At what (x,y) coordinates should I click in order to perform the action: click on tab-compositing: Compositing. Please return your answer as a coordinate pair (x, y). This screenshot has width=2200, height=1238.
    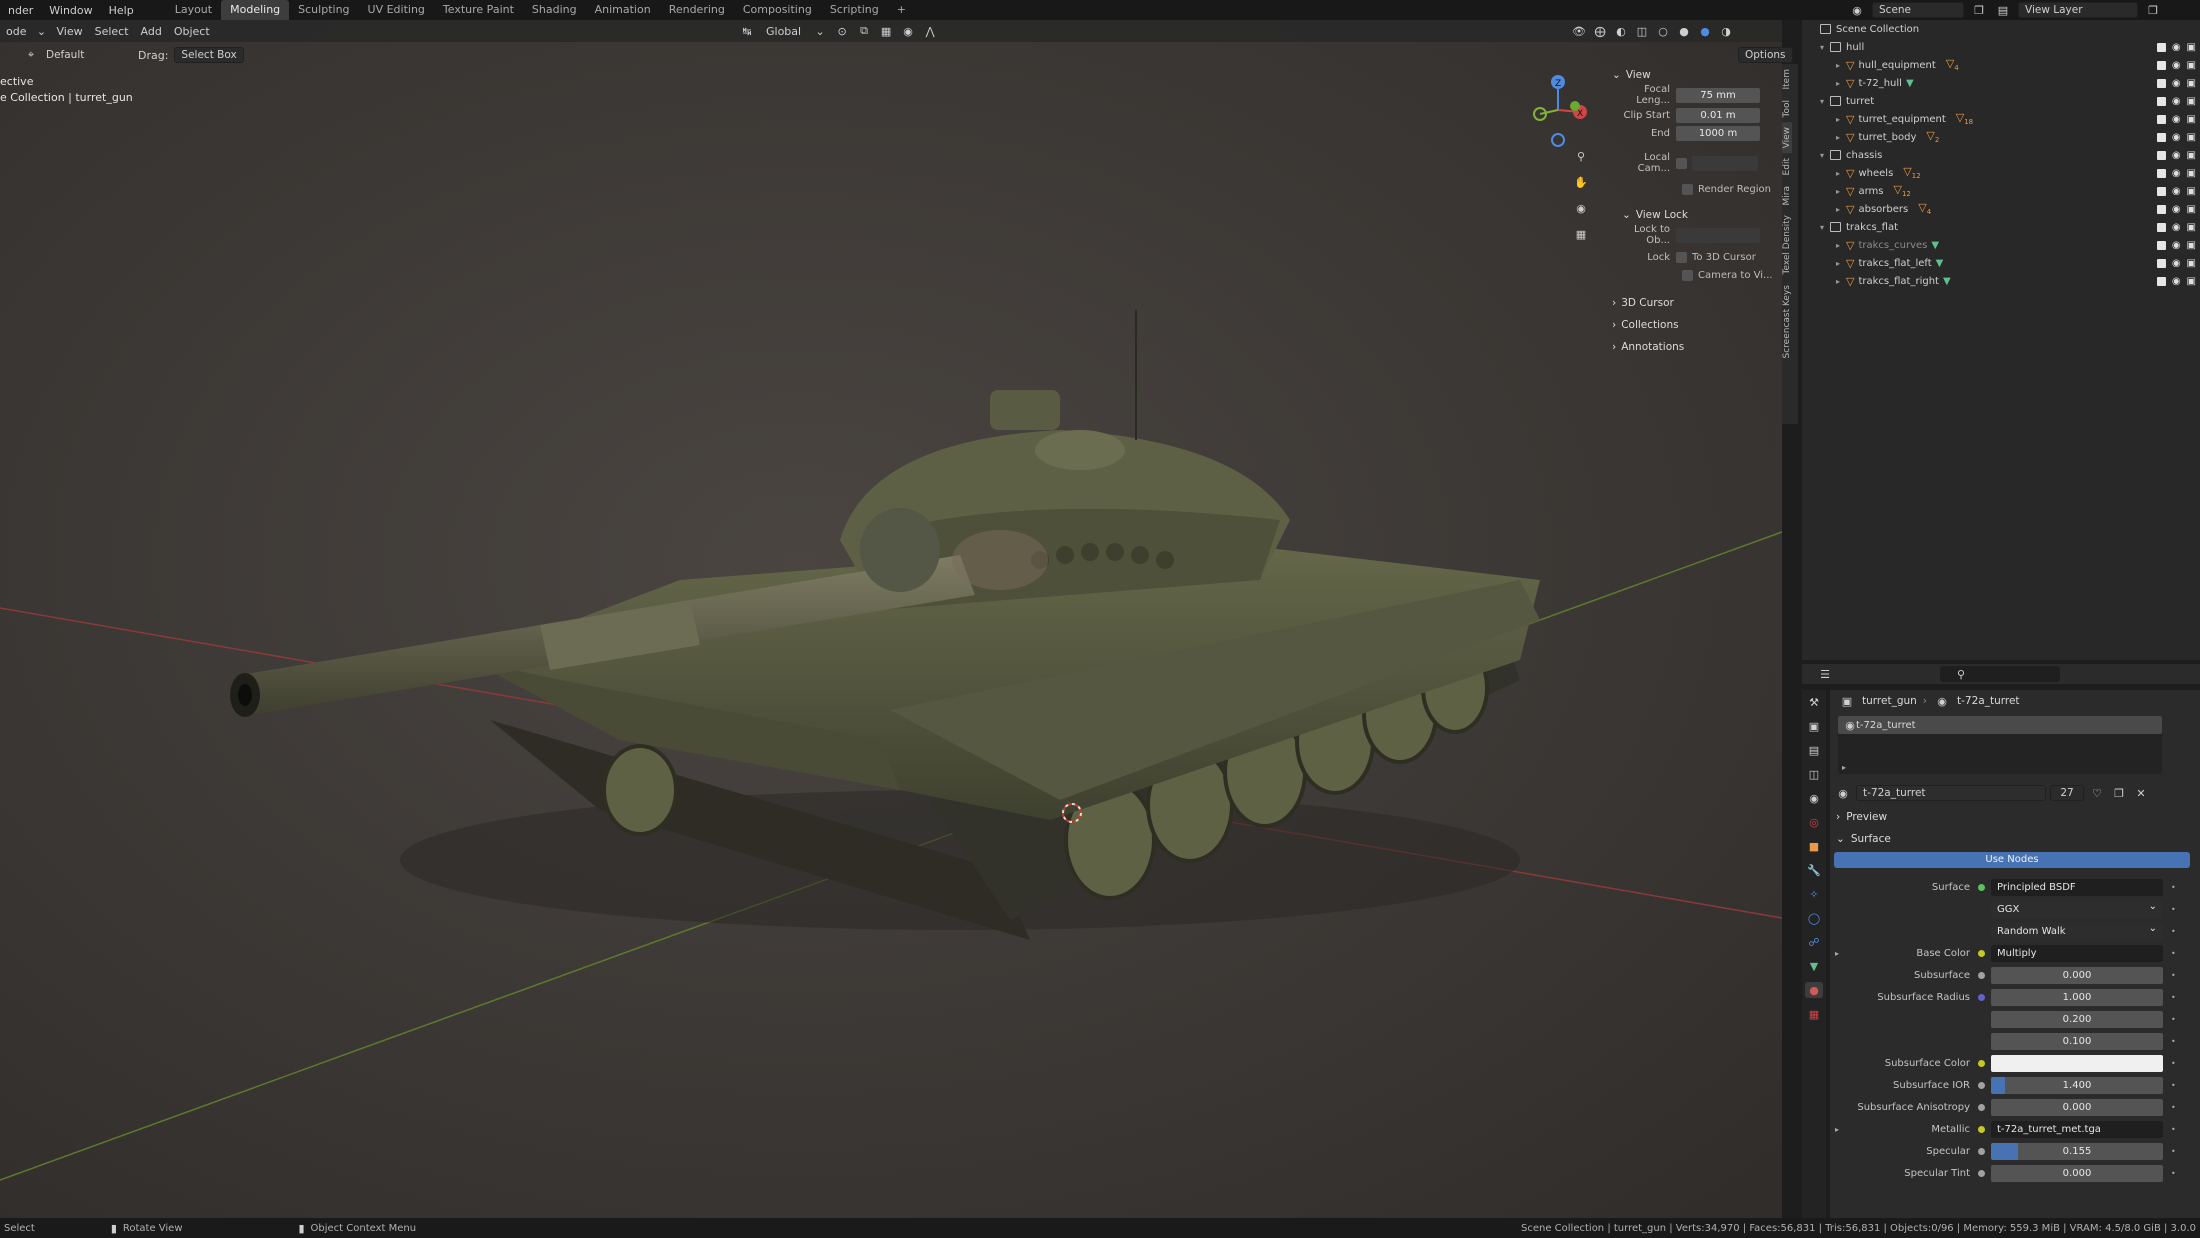
    Looking at the image, I should click on (777, 10).